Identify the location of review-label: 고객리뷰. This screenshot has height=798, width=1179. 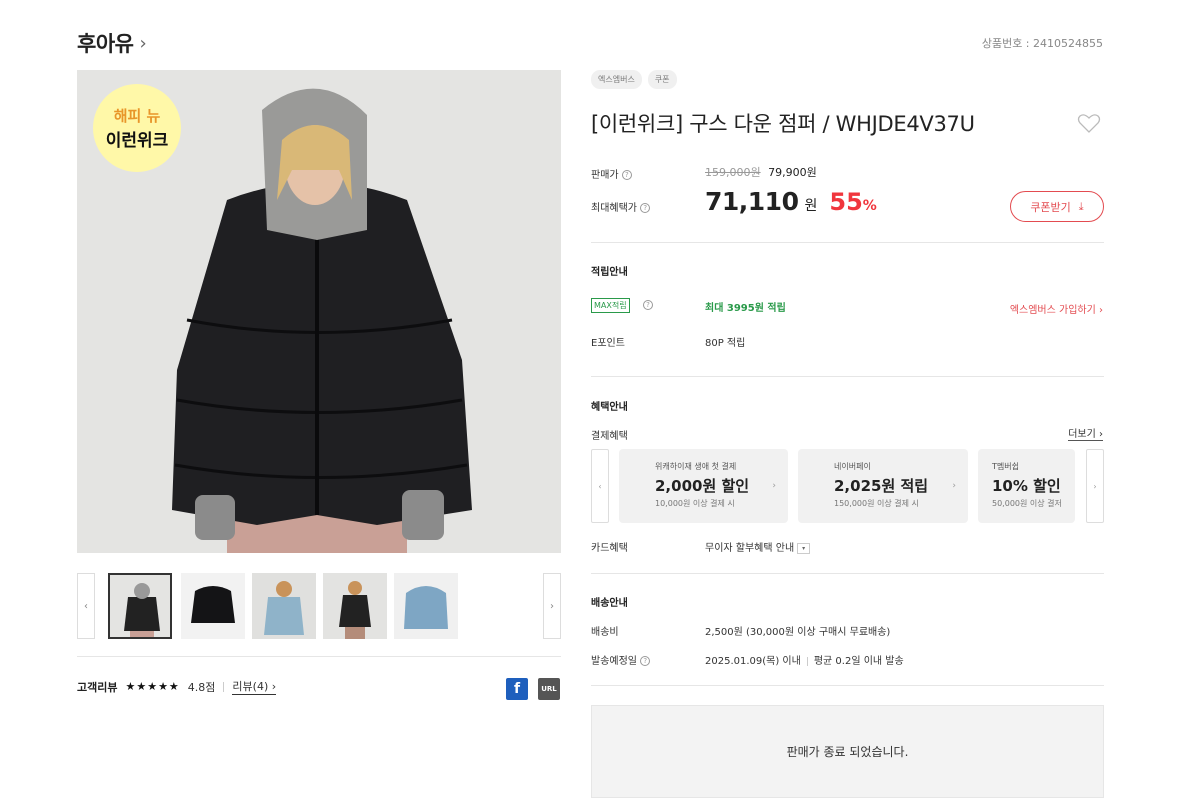
(97, 687).